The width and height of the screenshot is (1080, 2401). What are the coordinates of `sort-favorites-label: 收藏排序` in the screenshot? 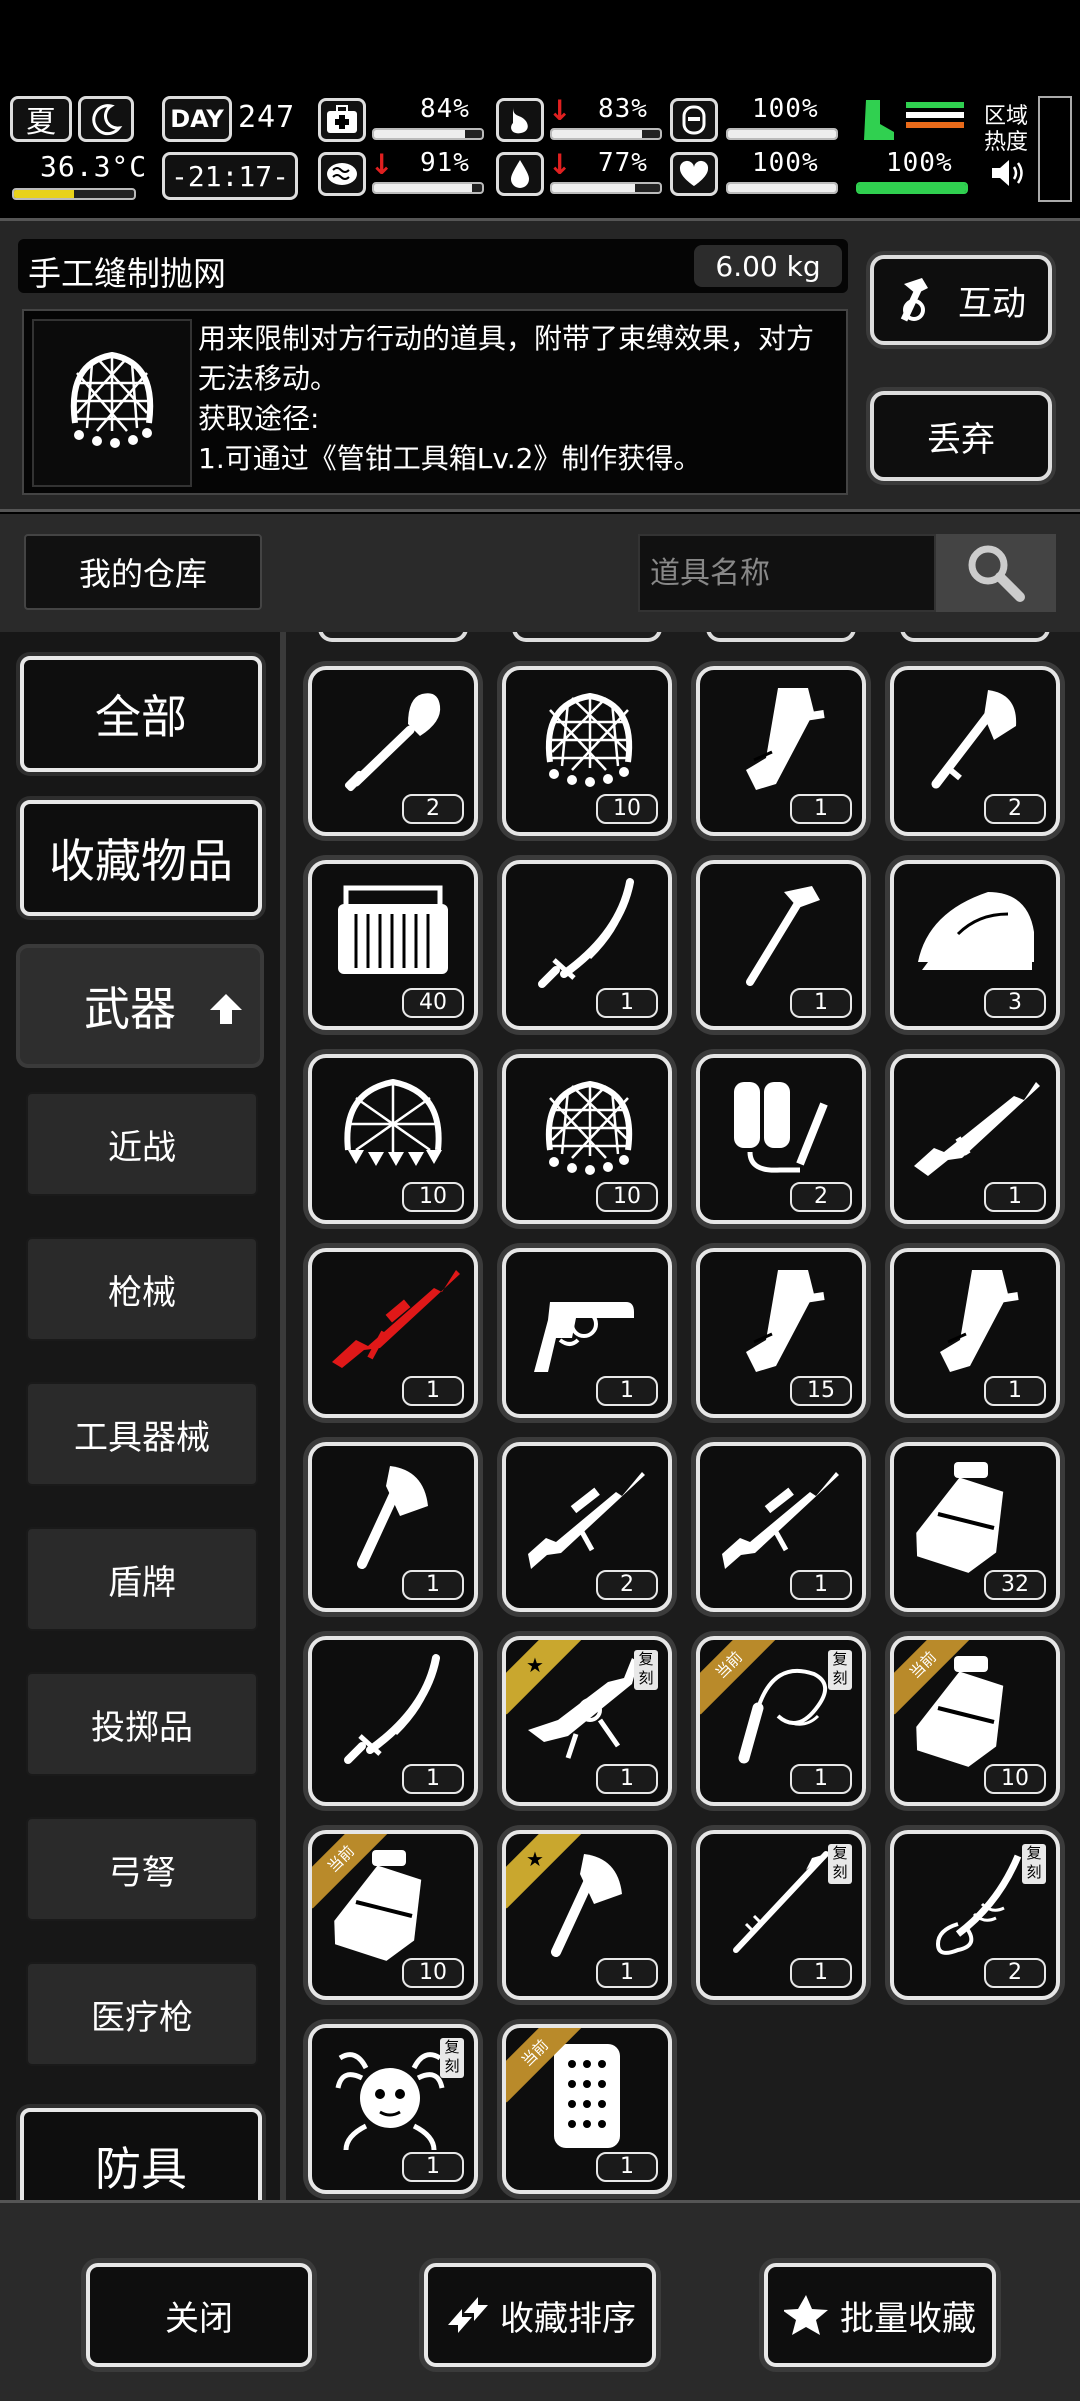 It's located at (568, 2318).